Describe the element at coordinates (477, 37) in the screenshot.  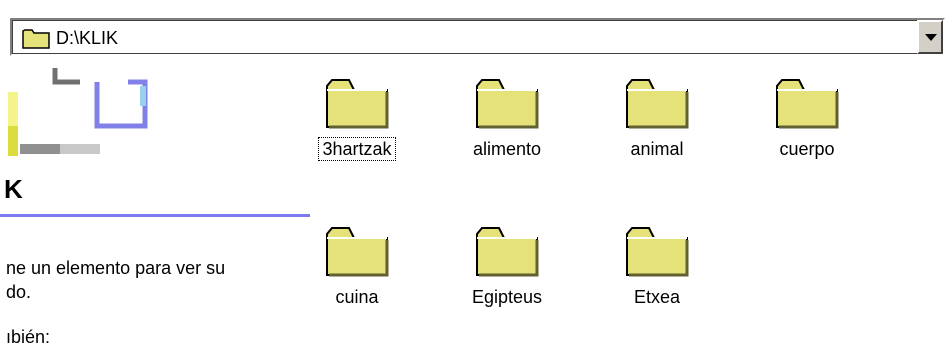
I see `address-combobox: D:\KLIK` at that location.